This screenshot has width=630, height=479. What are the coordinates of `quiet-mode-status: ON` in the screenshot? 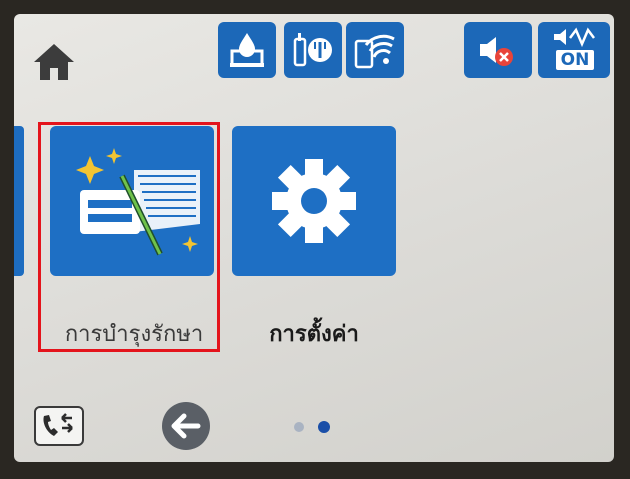 It's located at (574, 50).